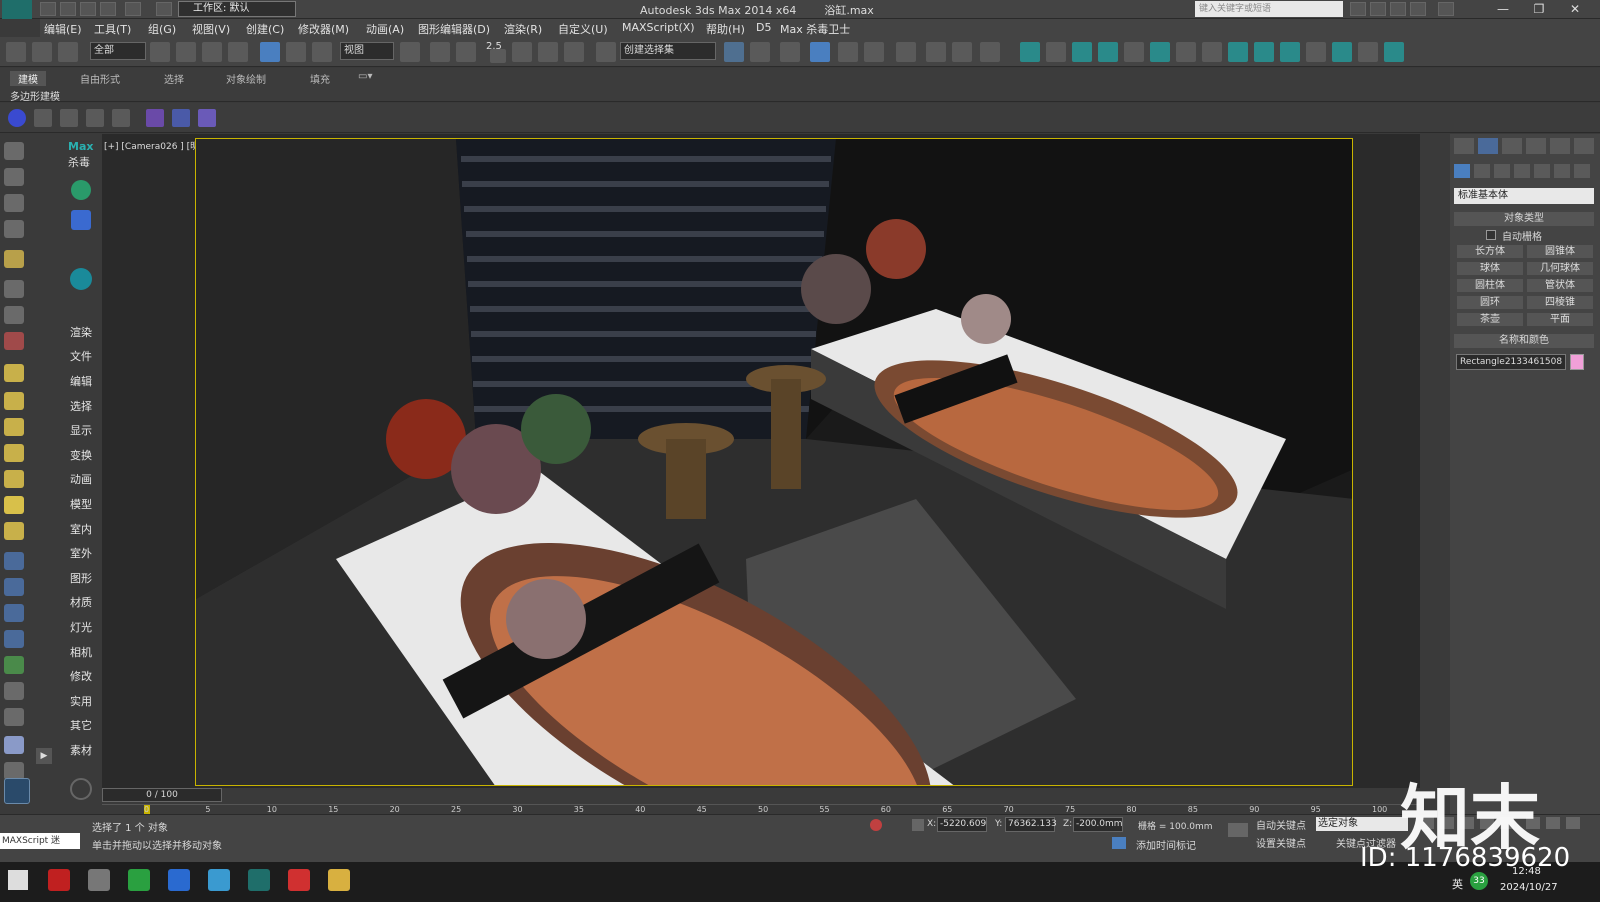  Describe the element at coordinates (68, 52) in the screenshot. I see `bind-spacewarp-icon` at that location.